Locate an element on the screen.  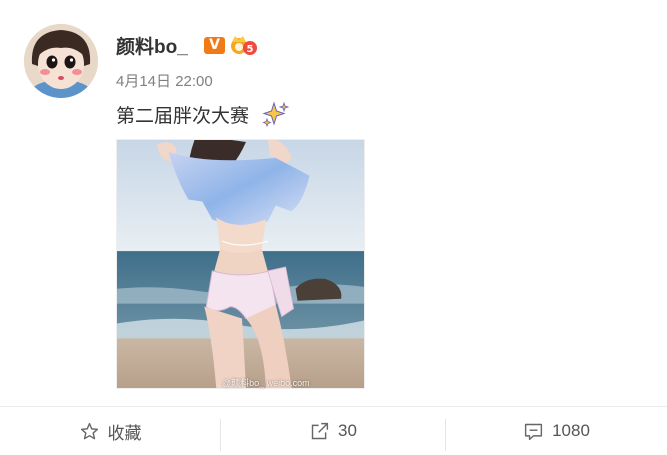
comment-count: 1080 is located at coordinates (571, 430).